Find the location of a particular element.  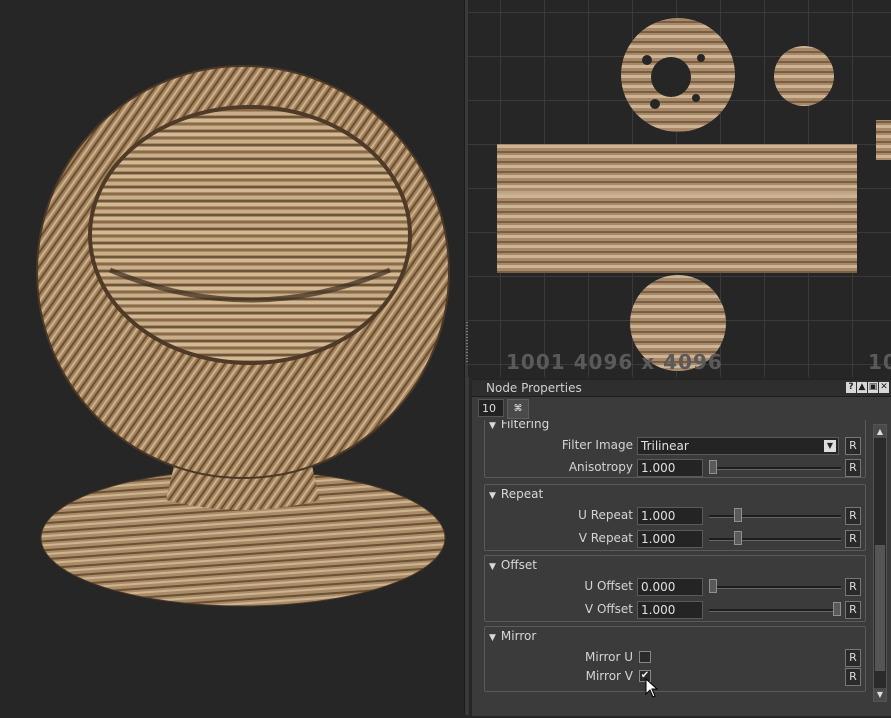

group-mirror: ▼ Mirror Mirror U R Mirror V ✔ R is located at coordinates (675, 659).